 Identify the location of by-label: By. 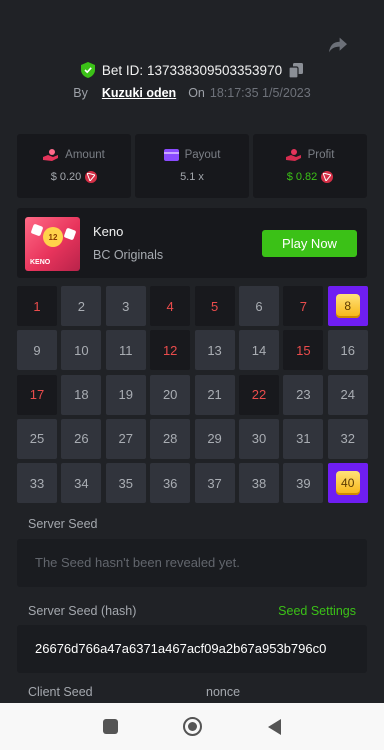
(80, 93).